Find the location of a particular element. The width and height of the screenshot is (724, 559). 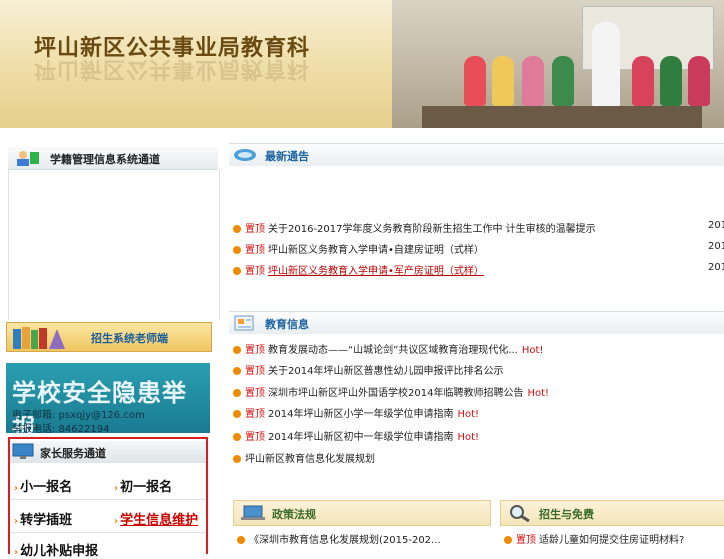

edu-item: 置顶 教育发展动态——“山城论剑”共议区域教育治理现代化... Hot! is located at coordinates (388, 348).